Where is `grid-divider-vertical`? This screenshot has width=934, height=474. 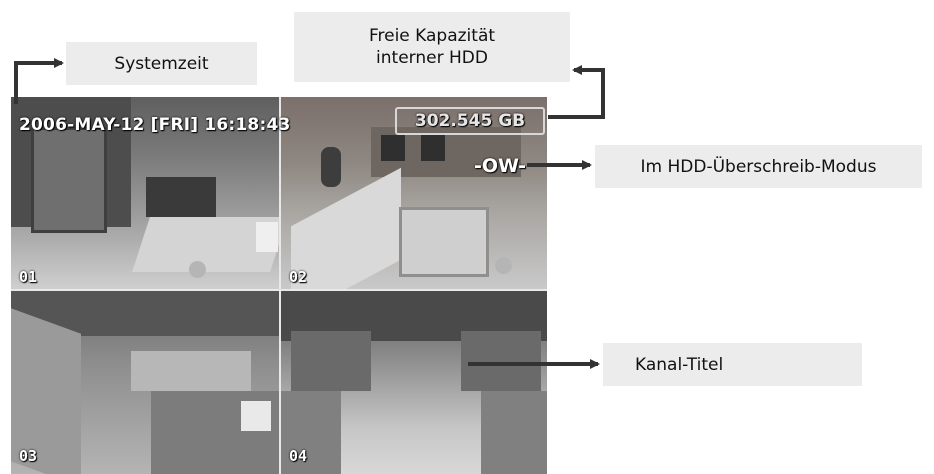 grid-divider-vertical is located at coordinates (280, 285).